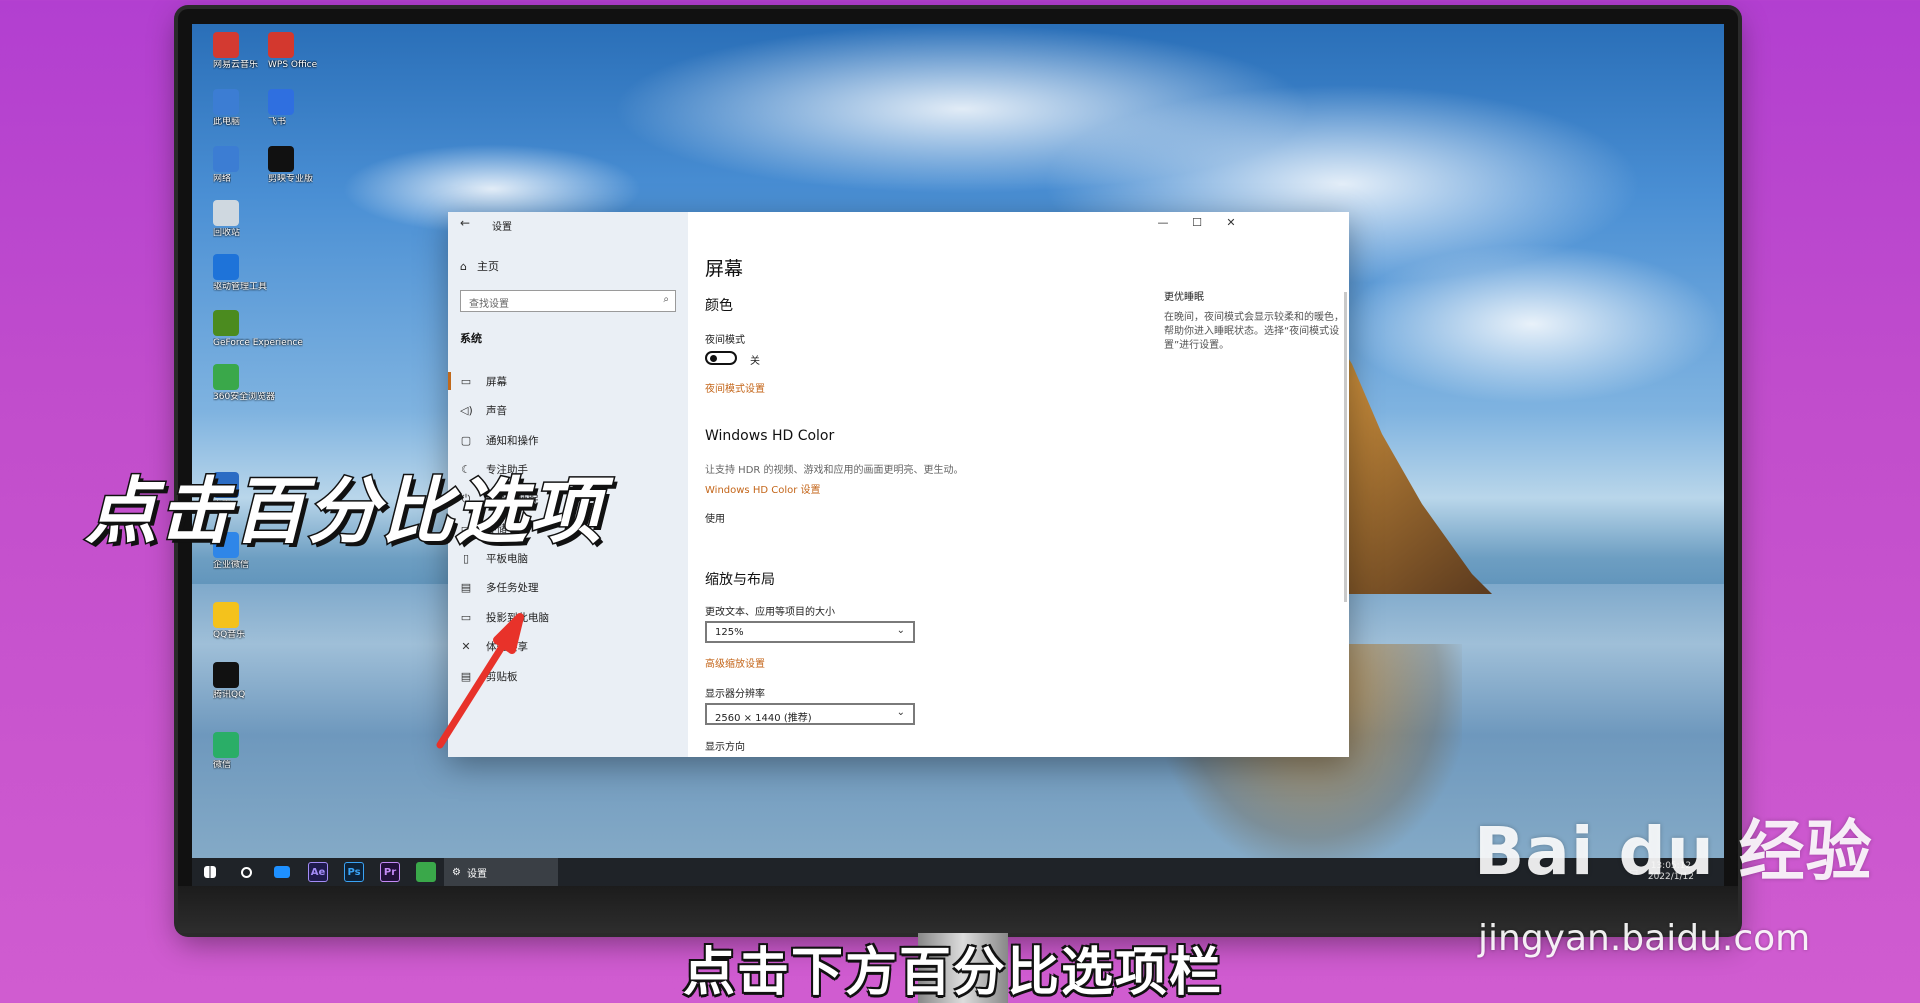  I want to click on baidu-watermark-logo: Bai du 经验, so click(1673, 851).